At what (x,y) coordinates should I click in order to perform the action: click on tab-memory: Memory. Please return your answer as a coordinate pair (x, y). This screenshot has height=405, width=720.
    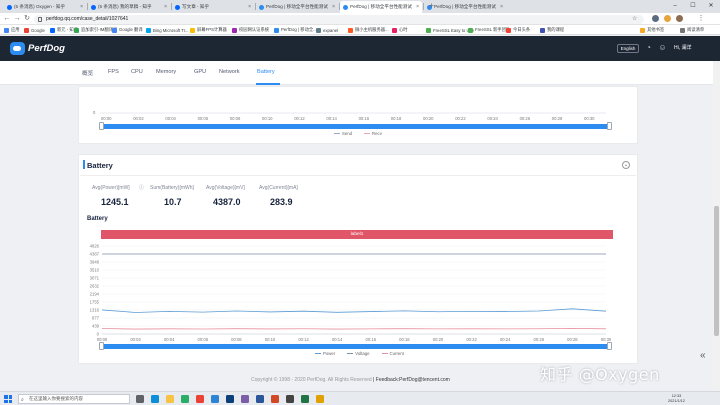
    Looking at the image, I should click on (166, 72).